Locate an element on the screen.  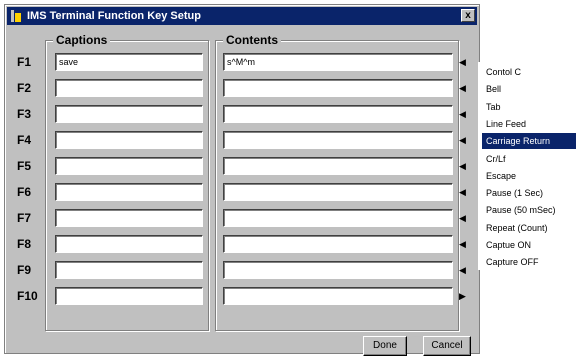
menu-item: Pause (1 Sec) is located at coordinates (531, 193).